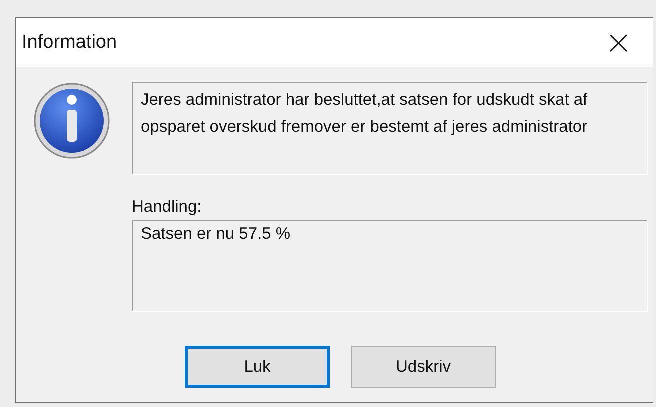  What do you see at coordinates (167, 207) in the screenshot?
I see `action-label: Handling:` at bounding box center [167, 207].